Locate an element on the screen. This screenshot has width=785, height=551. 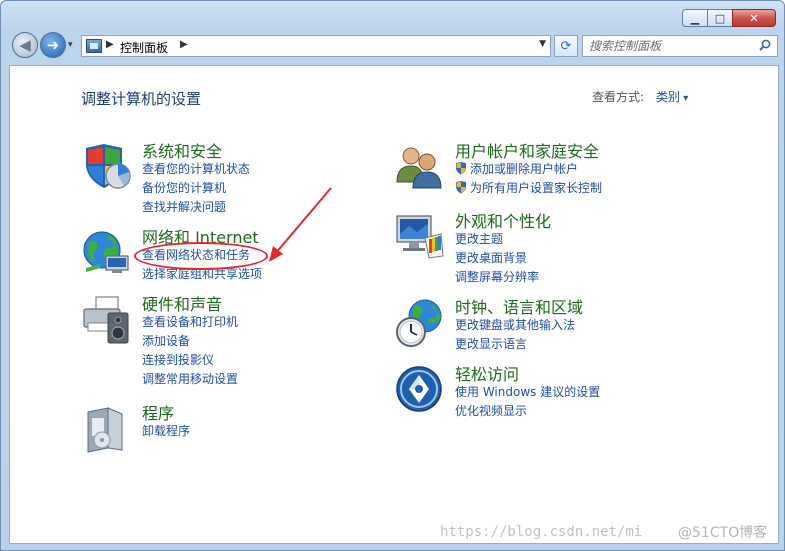
watermark-url: https://blog.csdn.net/mi is located at coordinates (541, 532).